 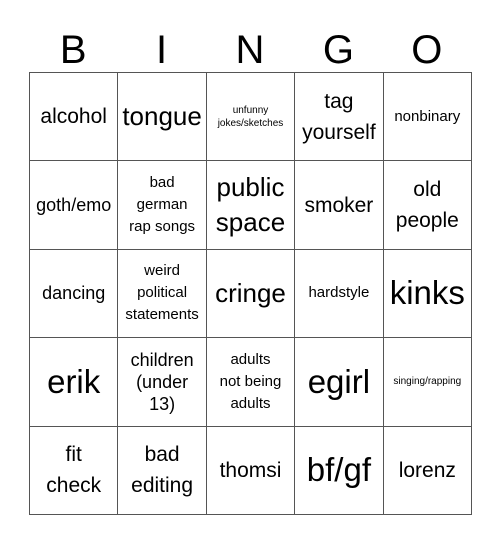 I want to click on bingo-cell-label: hardstyle, so click(x=339, y=293).